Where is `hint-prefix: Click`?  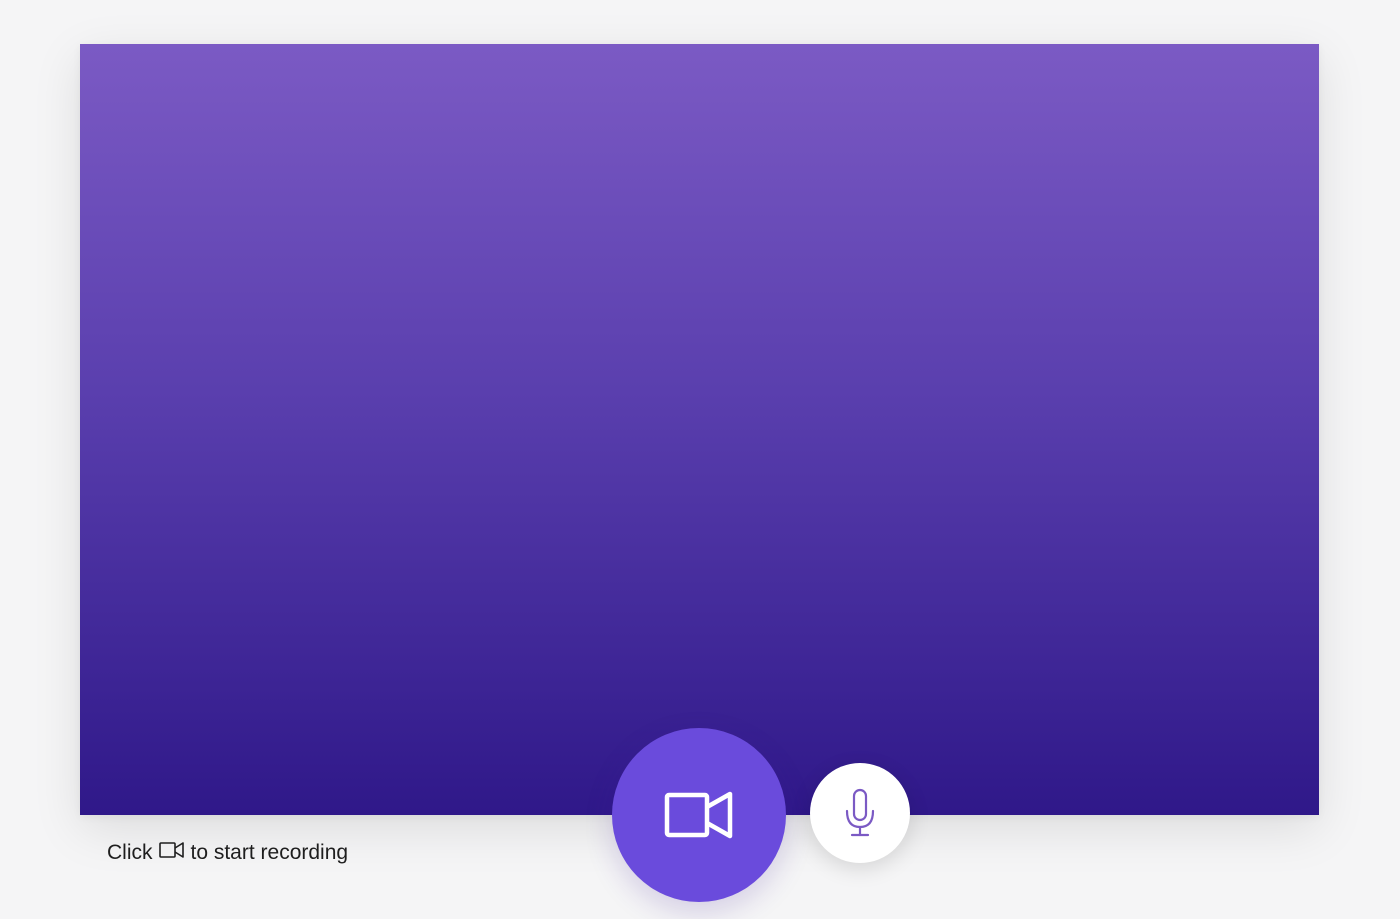
hint-prefix: Click is located at coordinates (130, 852).